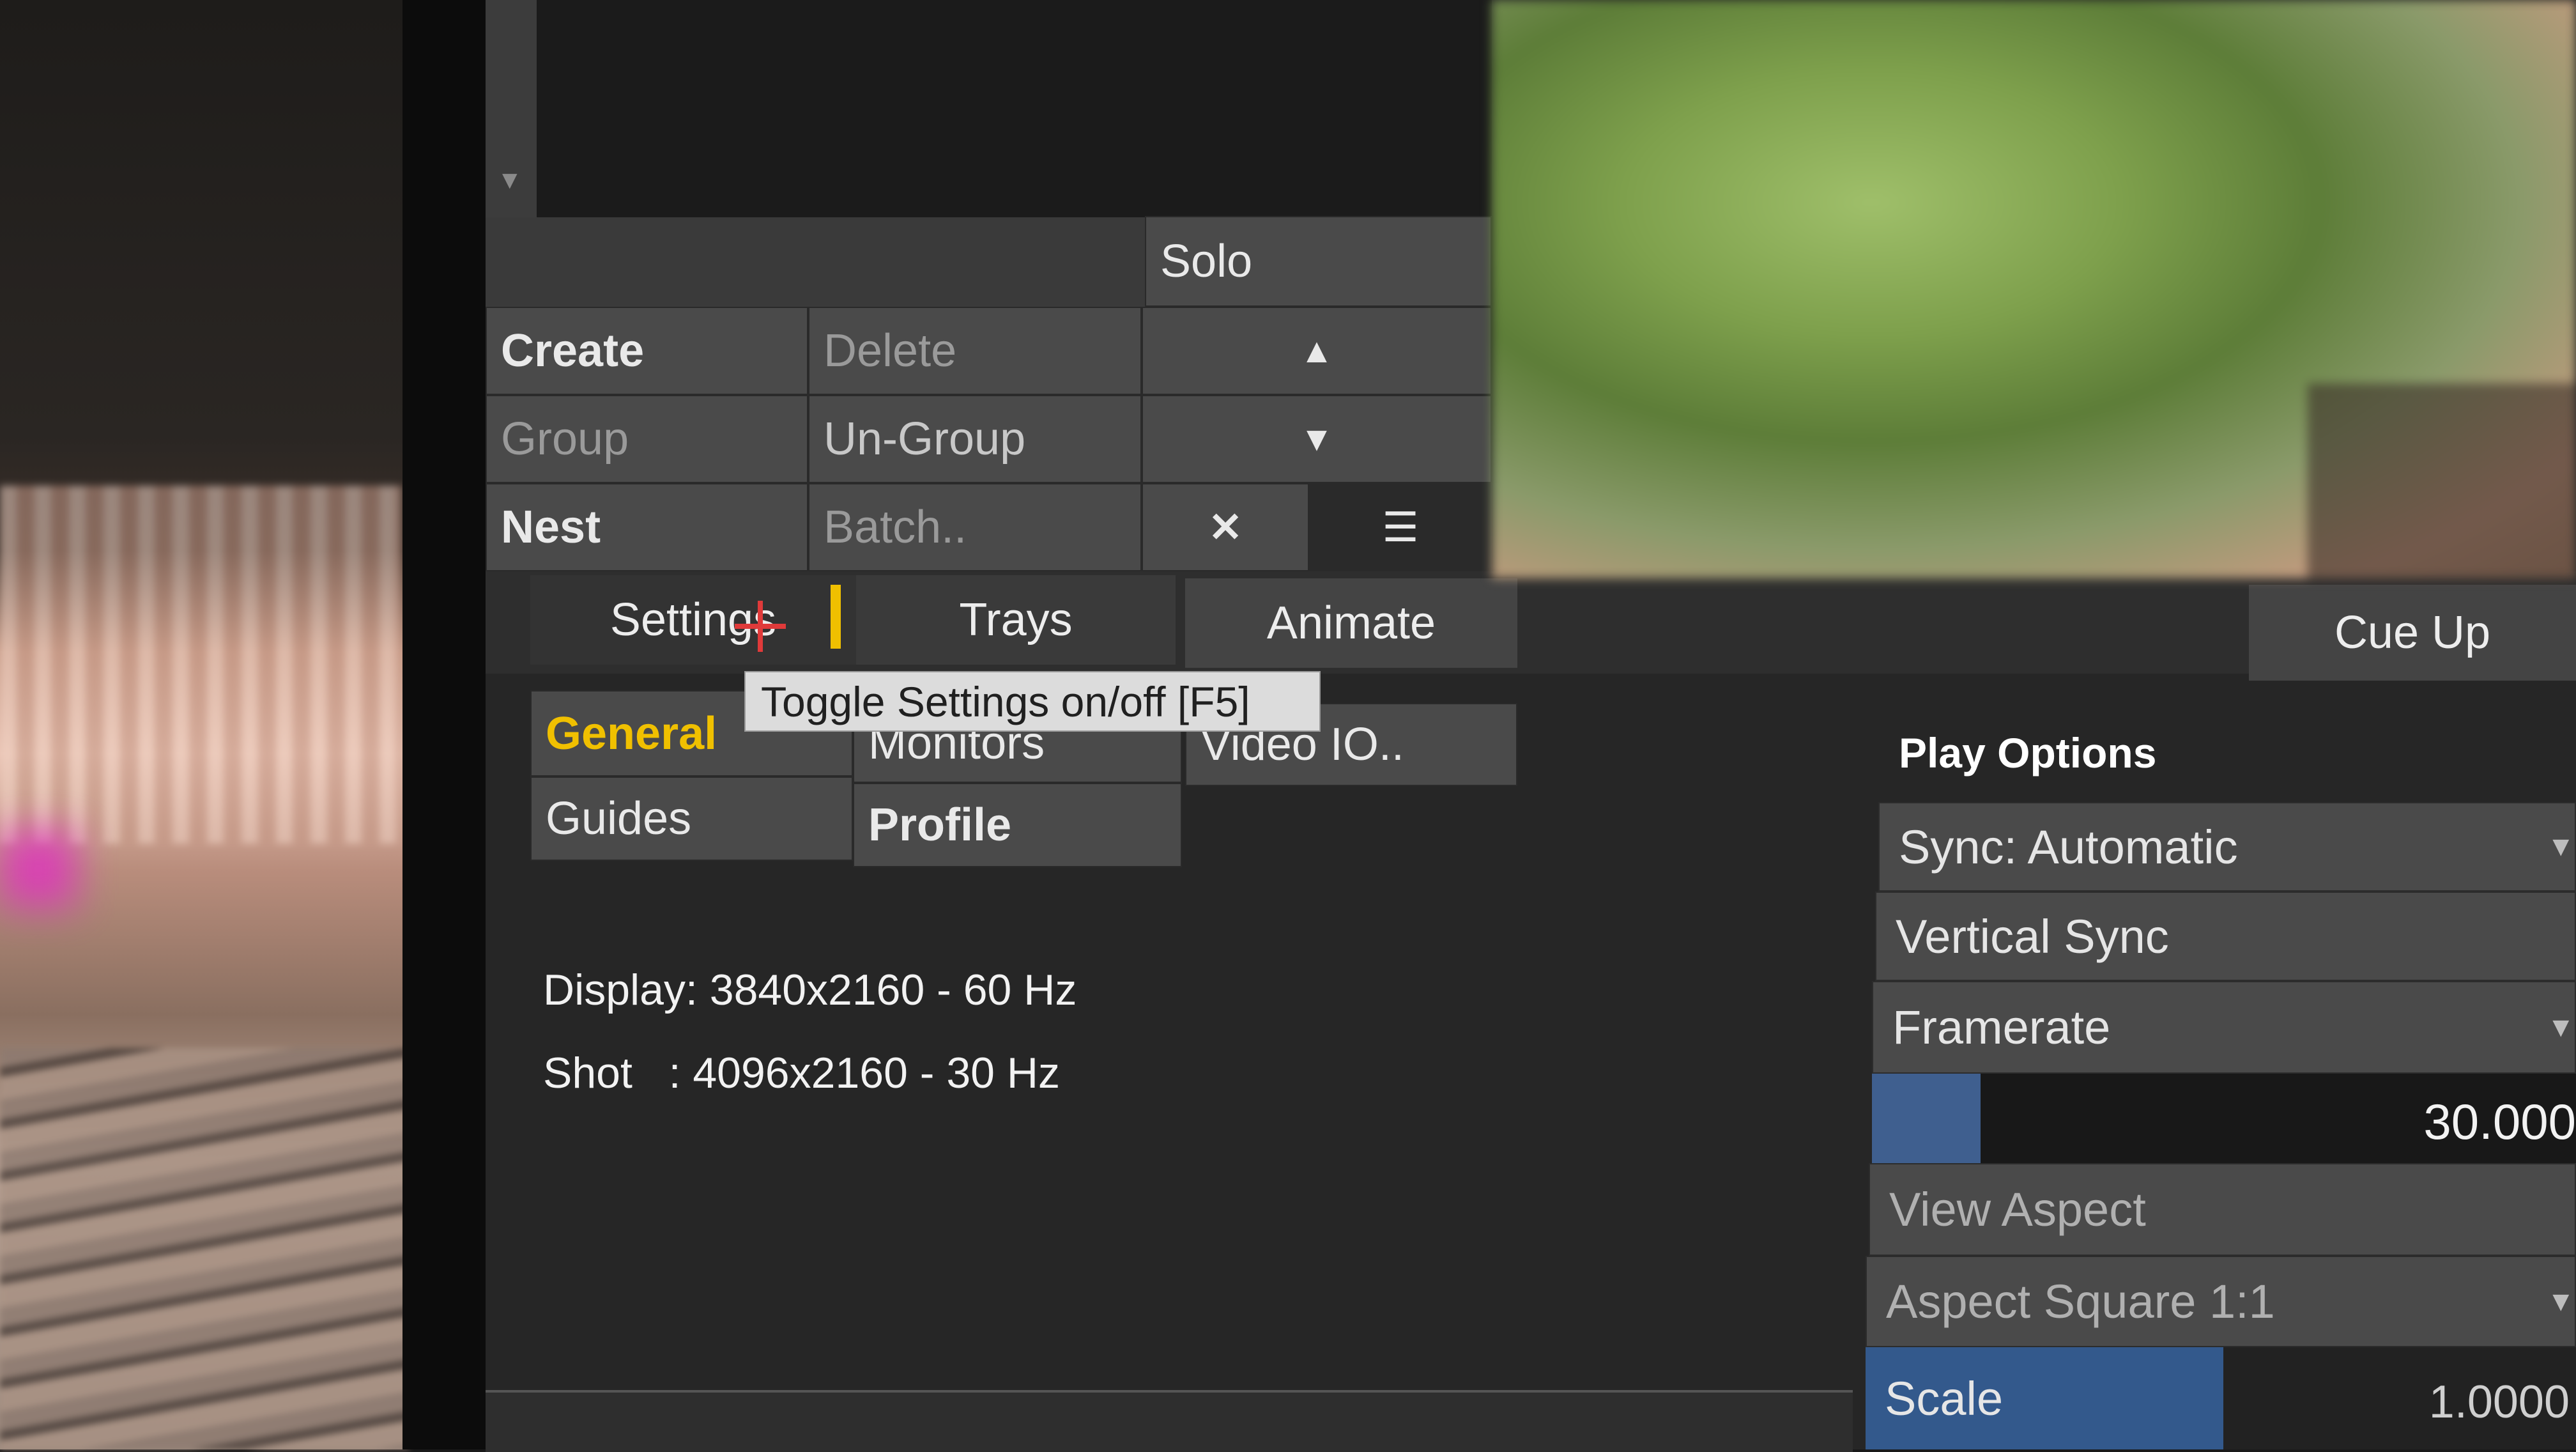  Describe the element at coordinates (801, 1073) in the screenshot. I see `shot-info: Shot : 4096x2160 - 30 Hz` at that location.